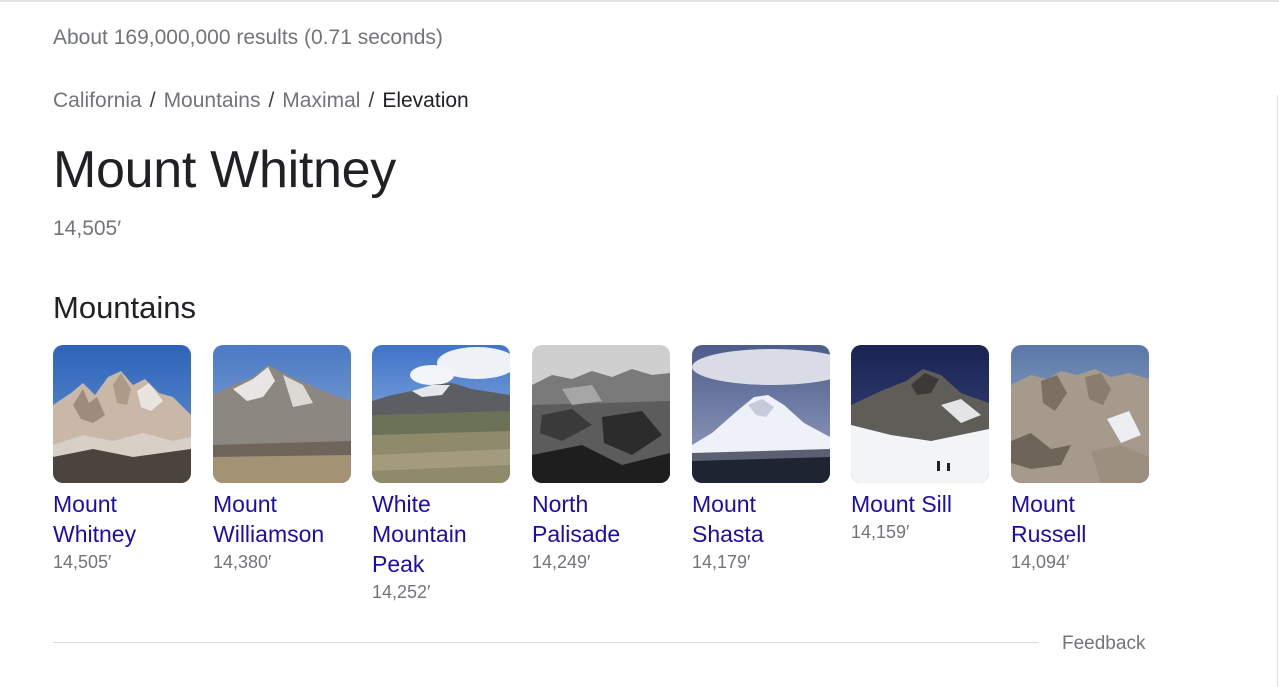 The image size is (1279, 687). Describe the element at coordinates (1103, 644) in the screenshot. I see `feedback-link: Feedback` at that location.